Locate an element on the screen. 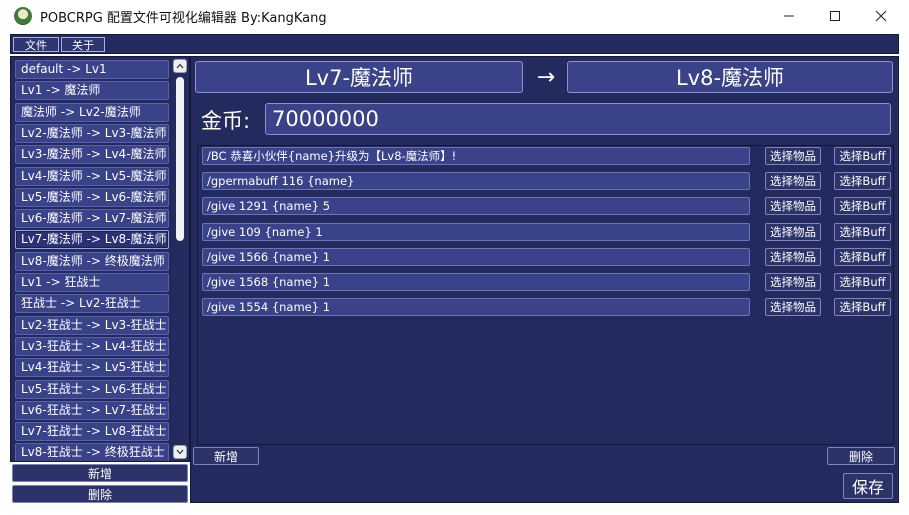  chevron-down-icon is located at coordinates (180, 452).